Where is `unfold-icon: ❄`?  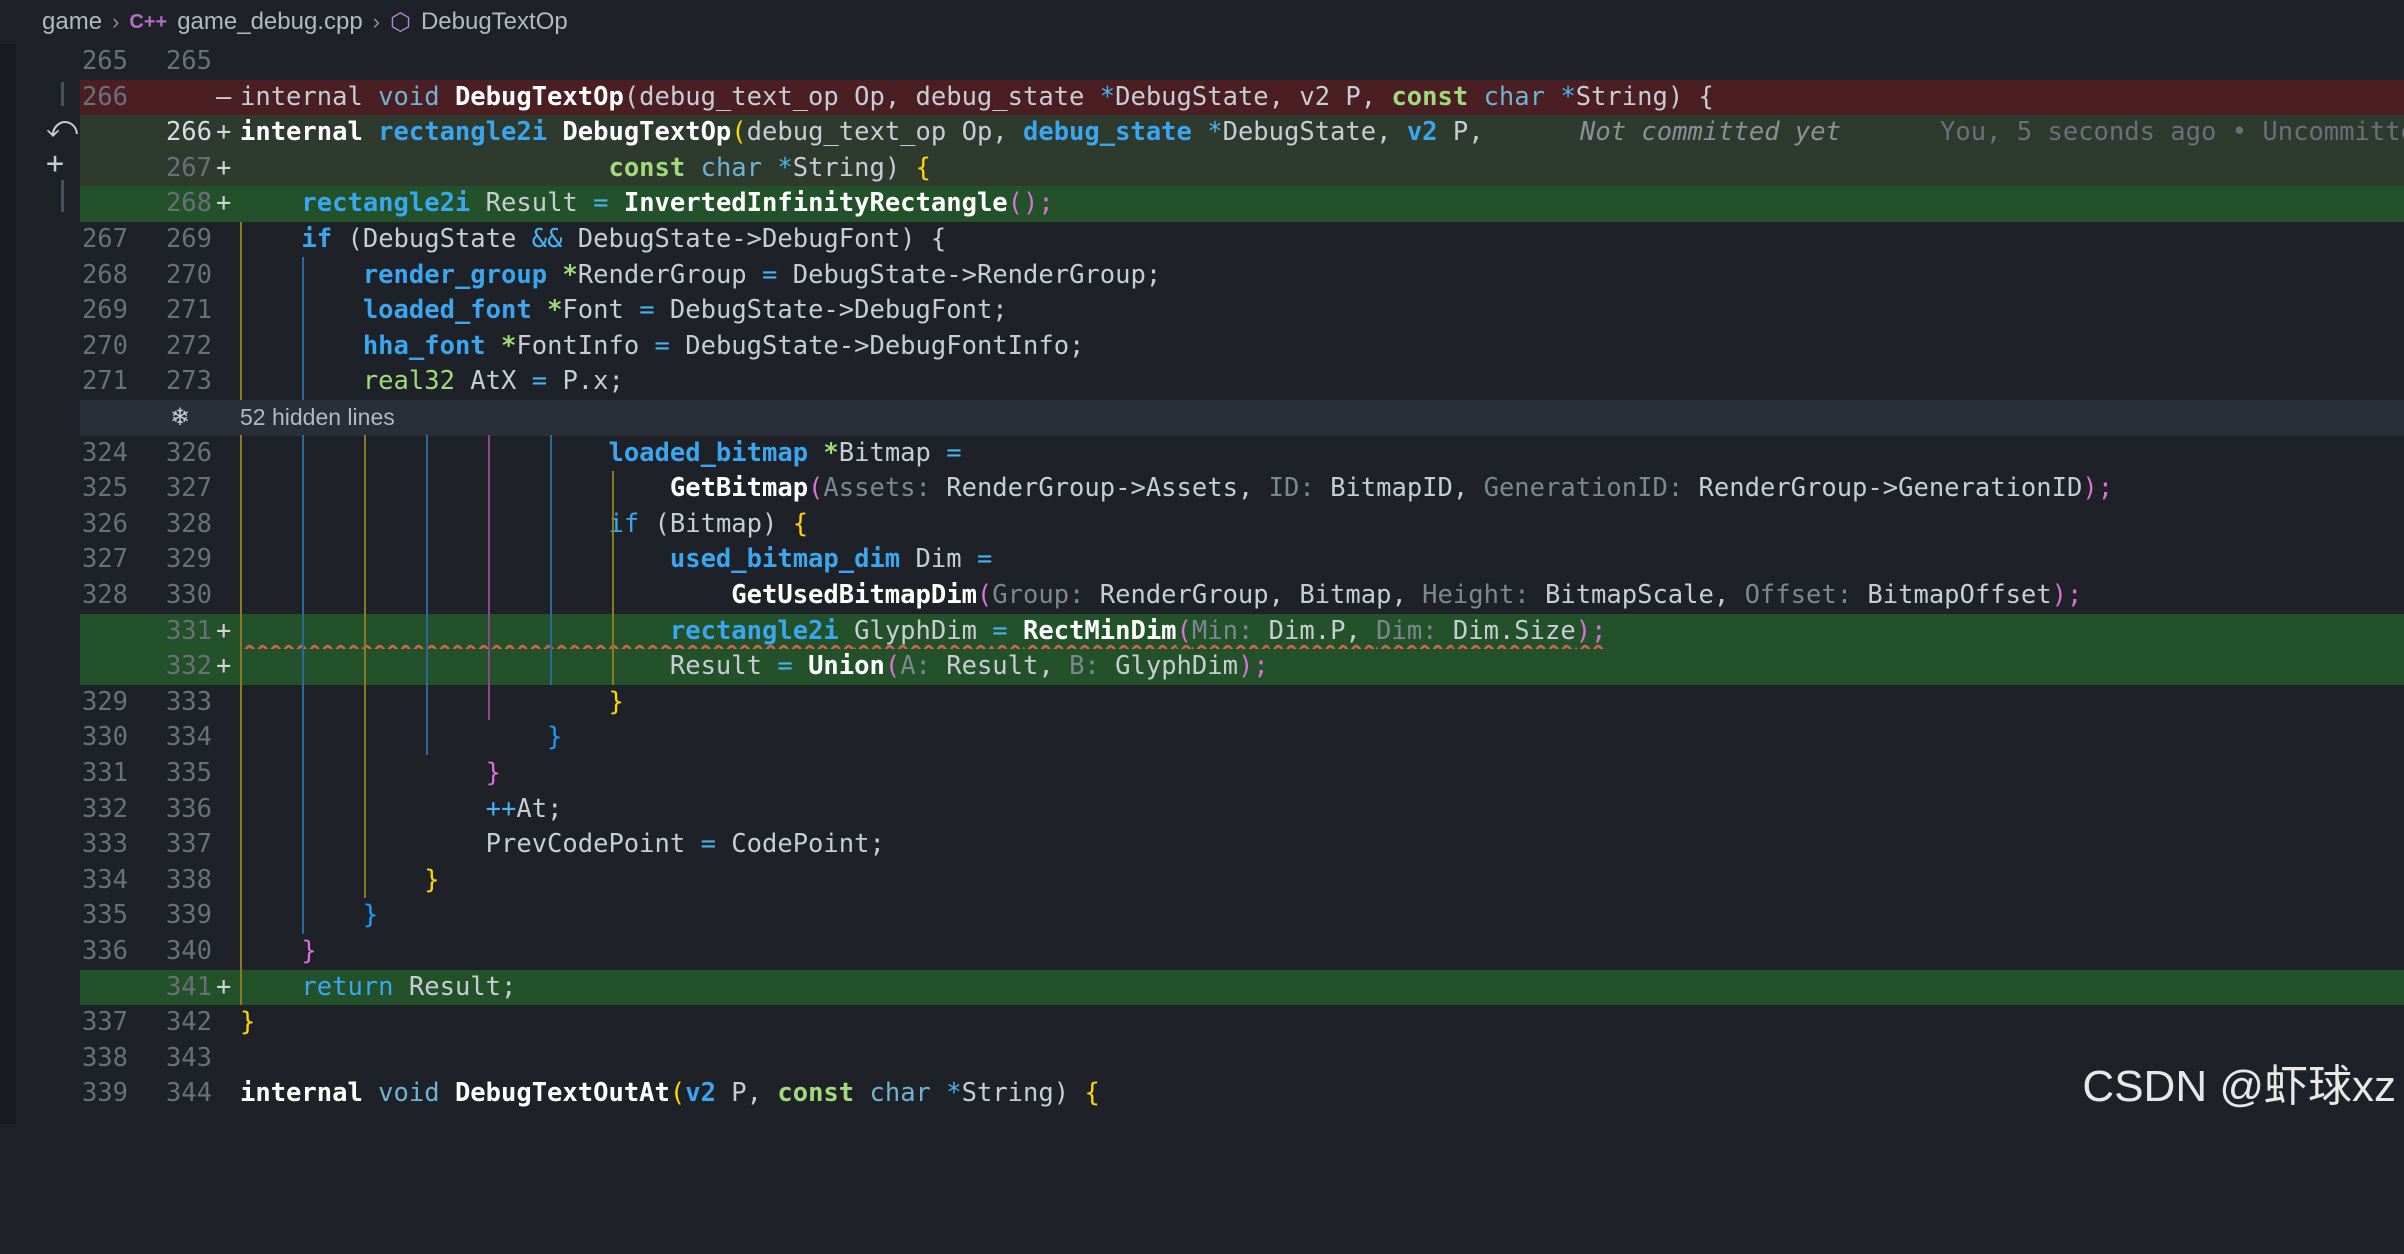 unfold-icon: ❄ is located at coordinates (180, 418).